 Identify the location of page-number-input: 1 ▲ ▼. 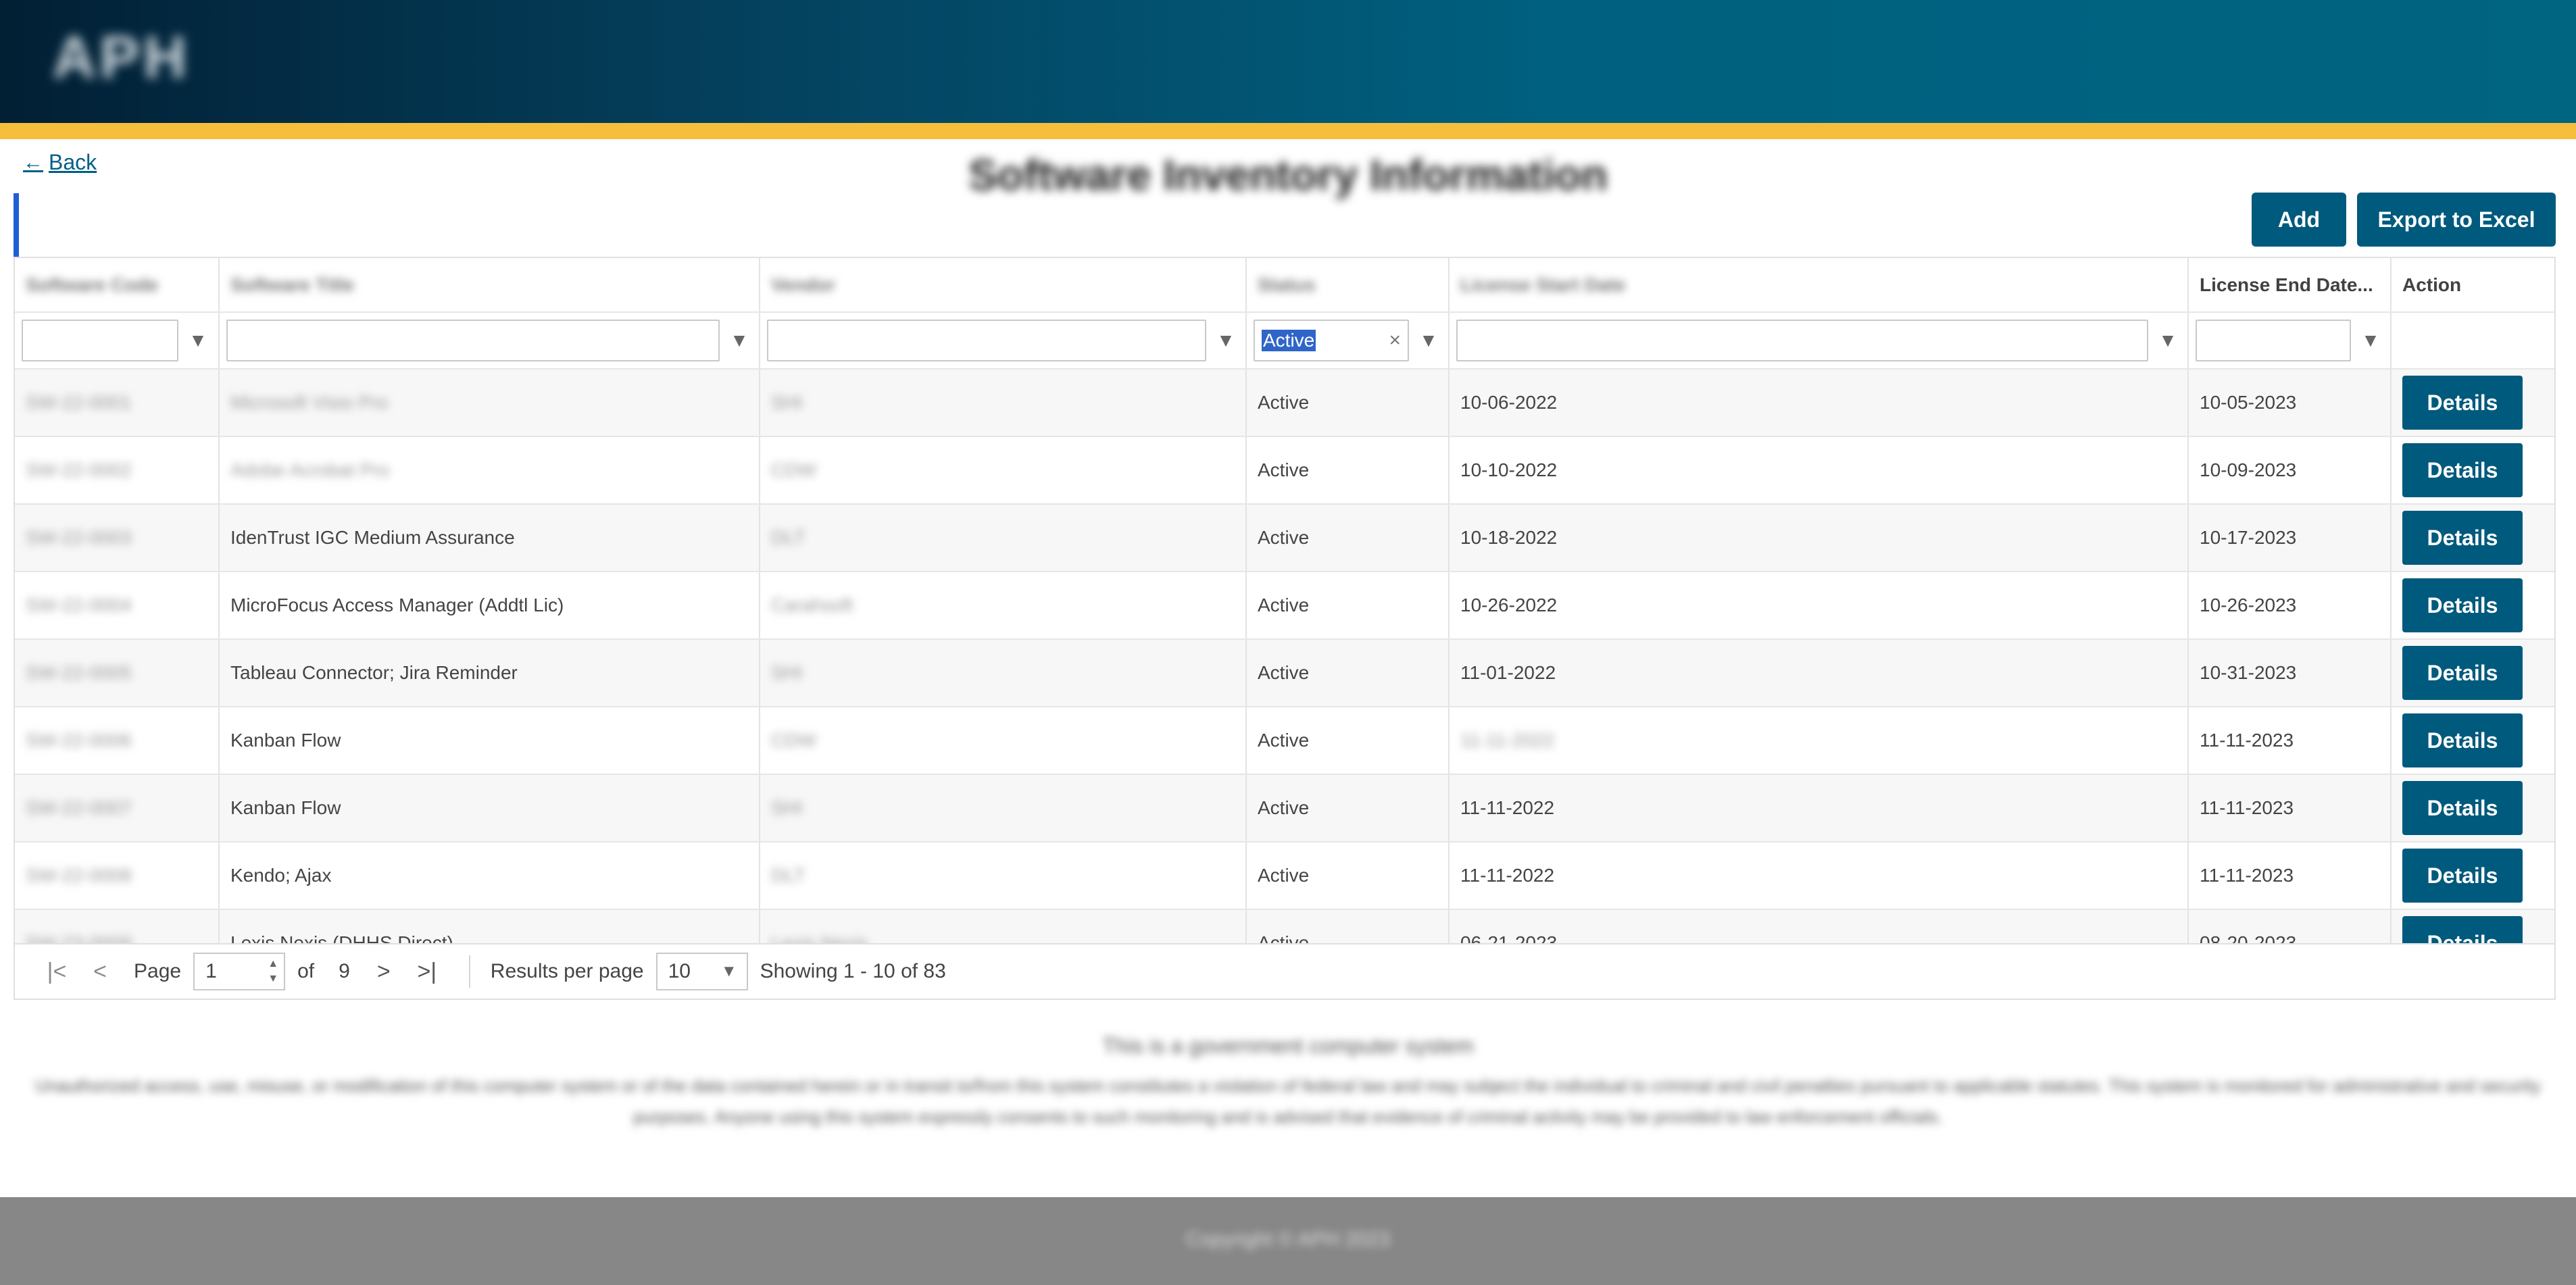
(240, 972).